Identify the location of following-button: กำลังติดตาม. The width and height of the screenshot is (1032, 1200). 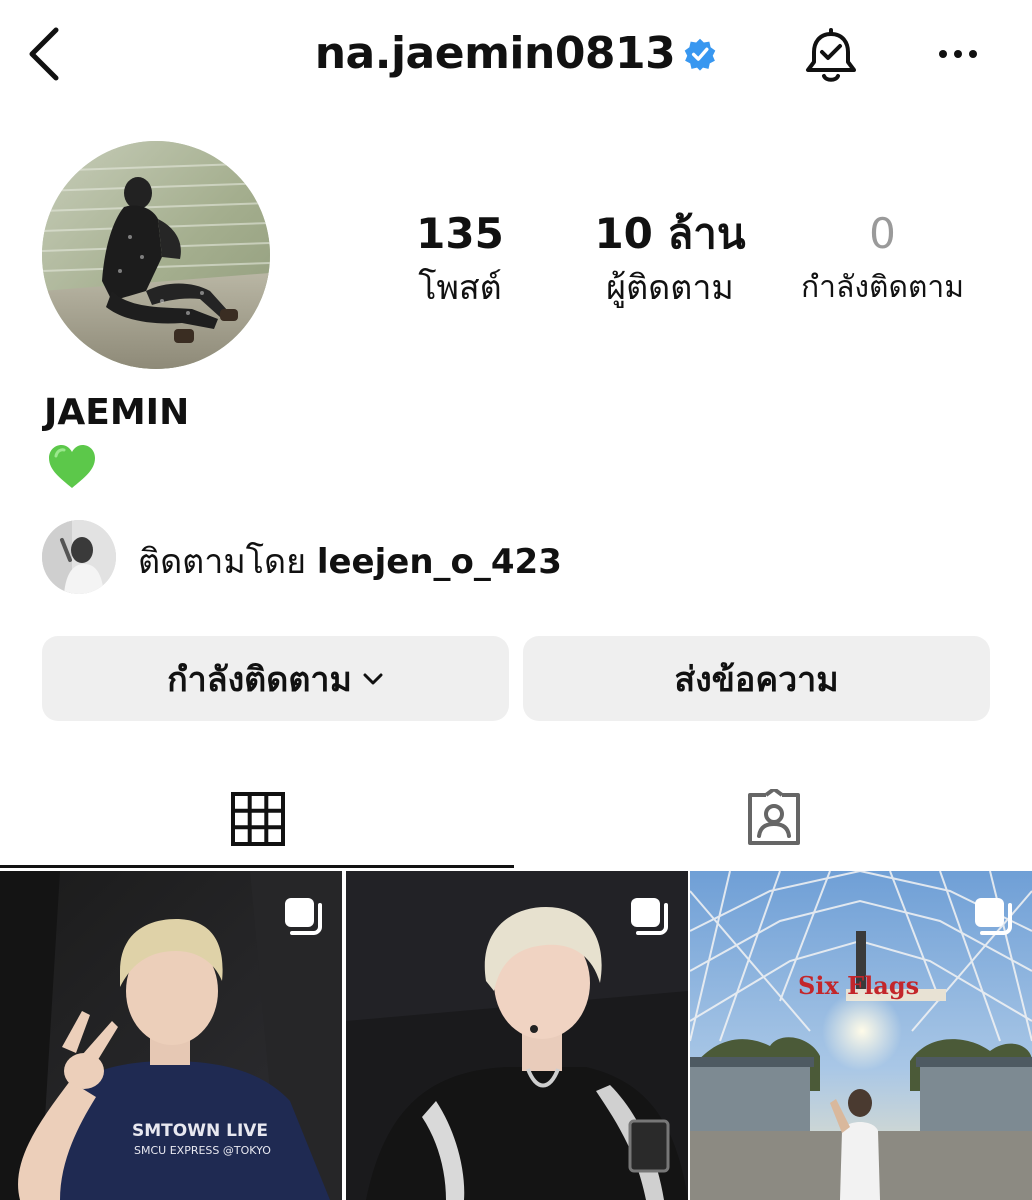
(275, 678).